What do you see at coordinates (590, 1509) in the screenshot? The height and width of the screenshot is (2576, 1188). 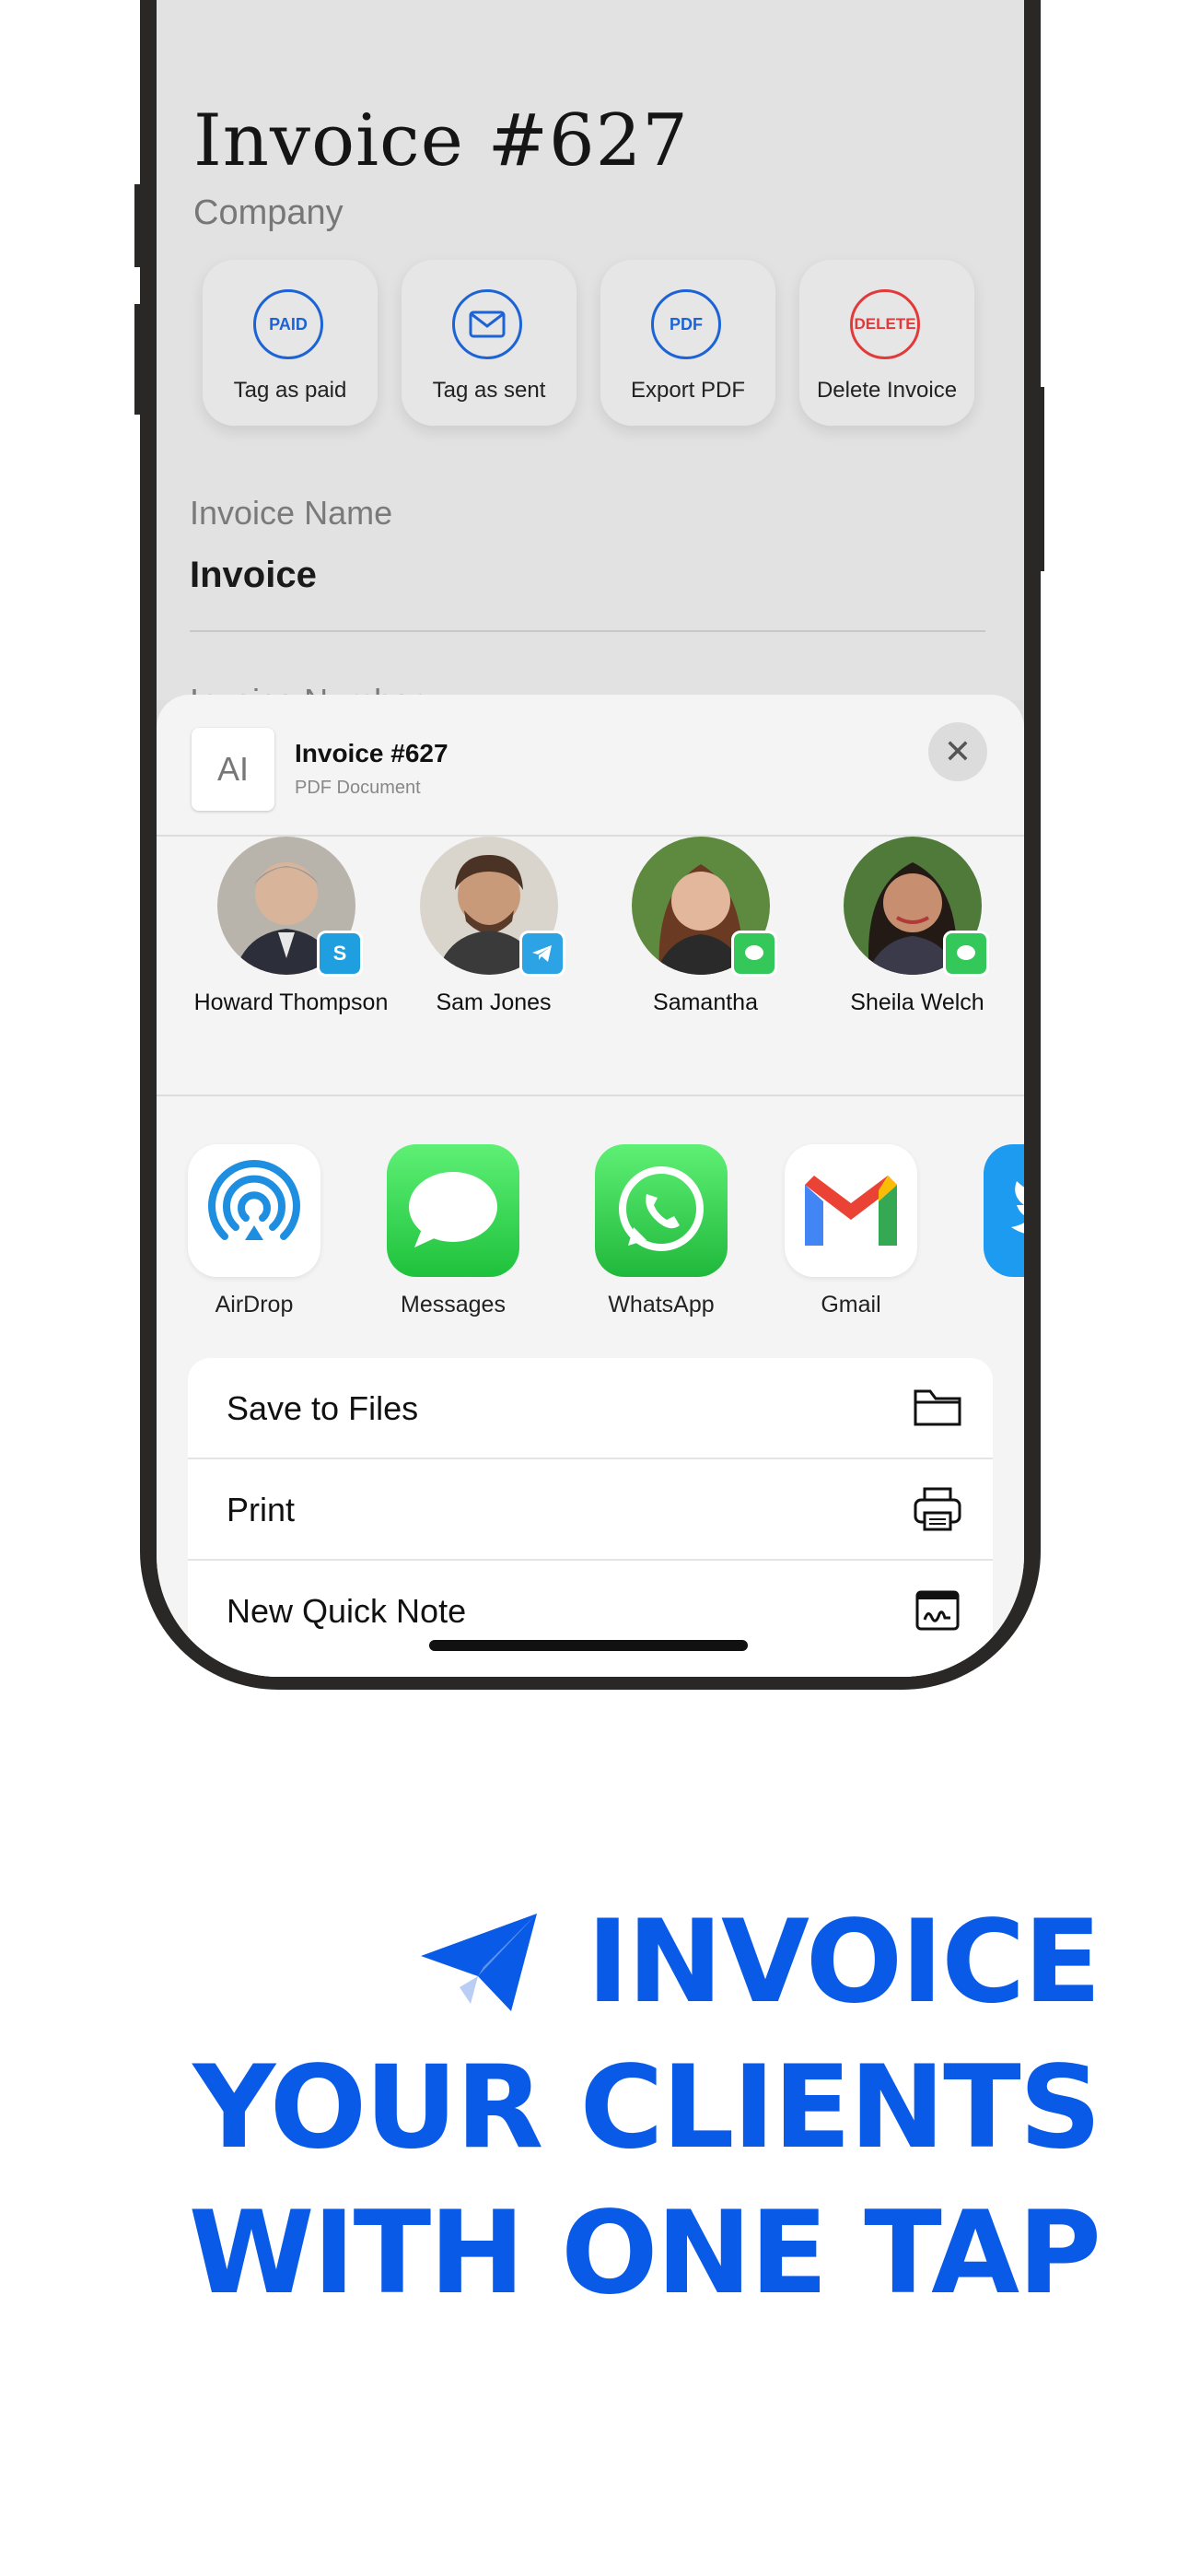 I see `print-row: Print` at bounding box center [590, 1509].